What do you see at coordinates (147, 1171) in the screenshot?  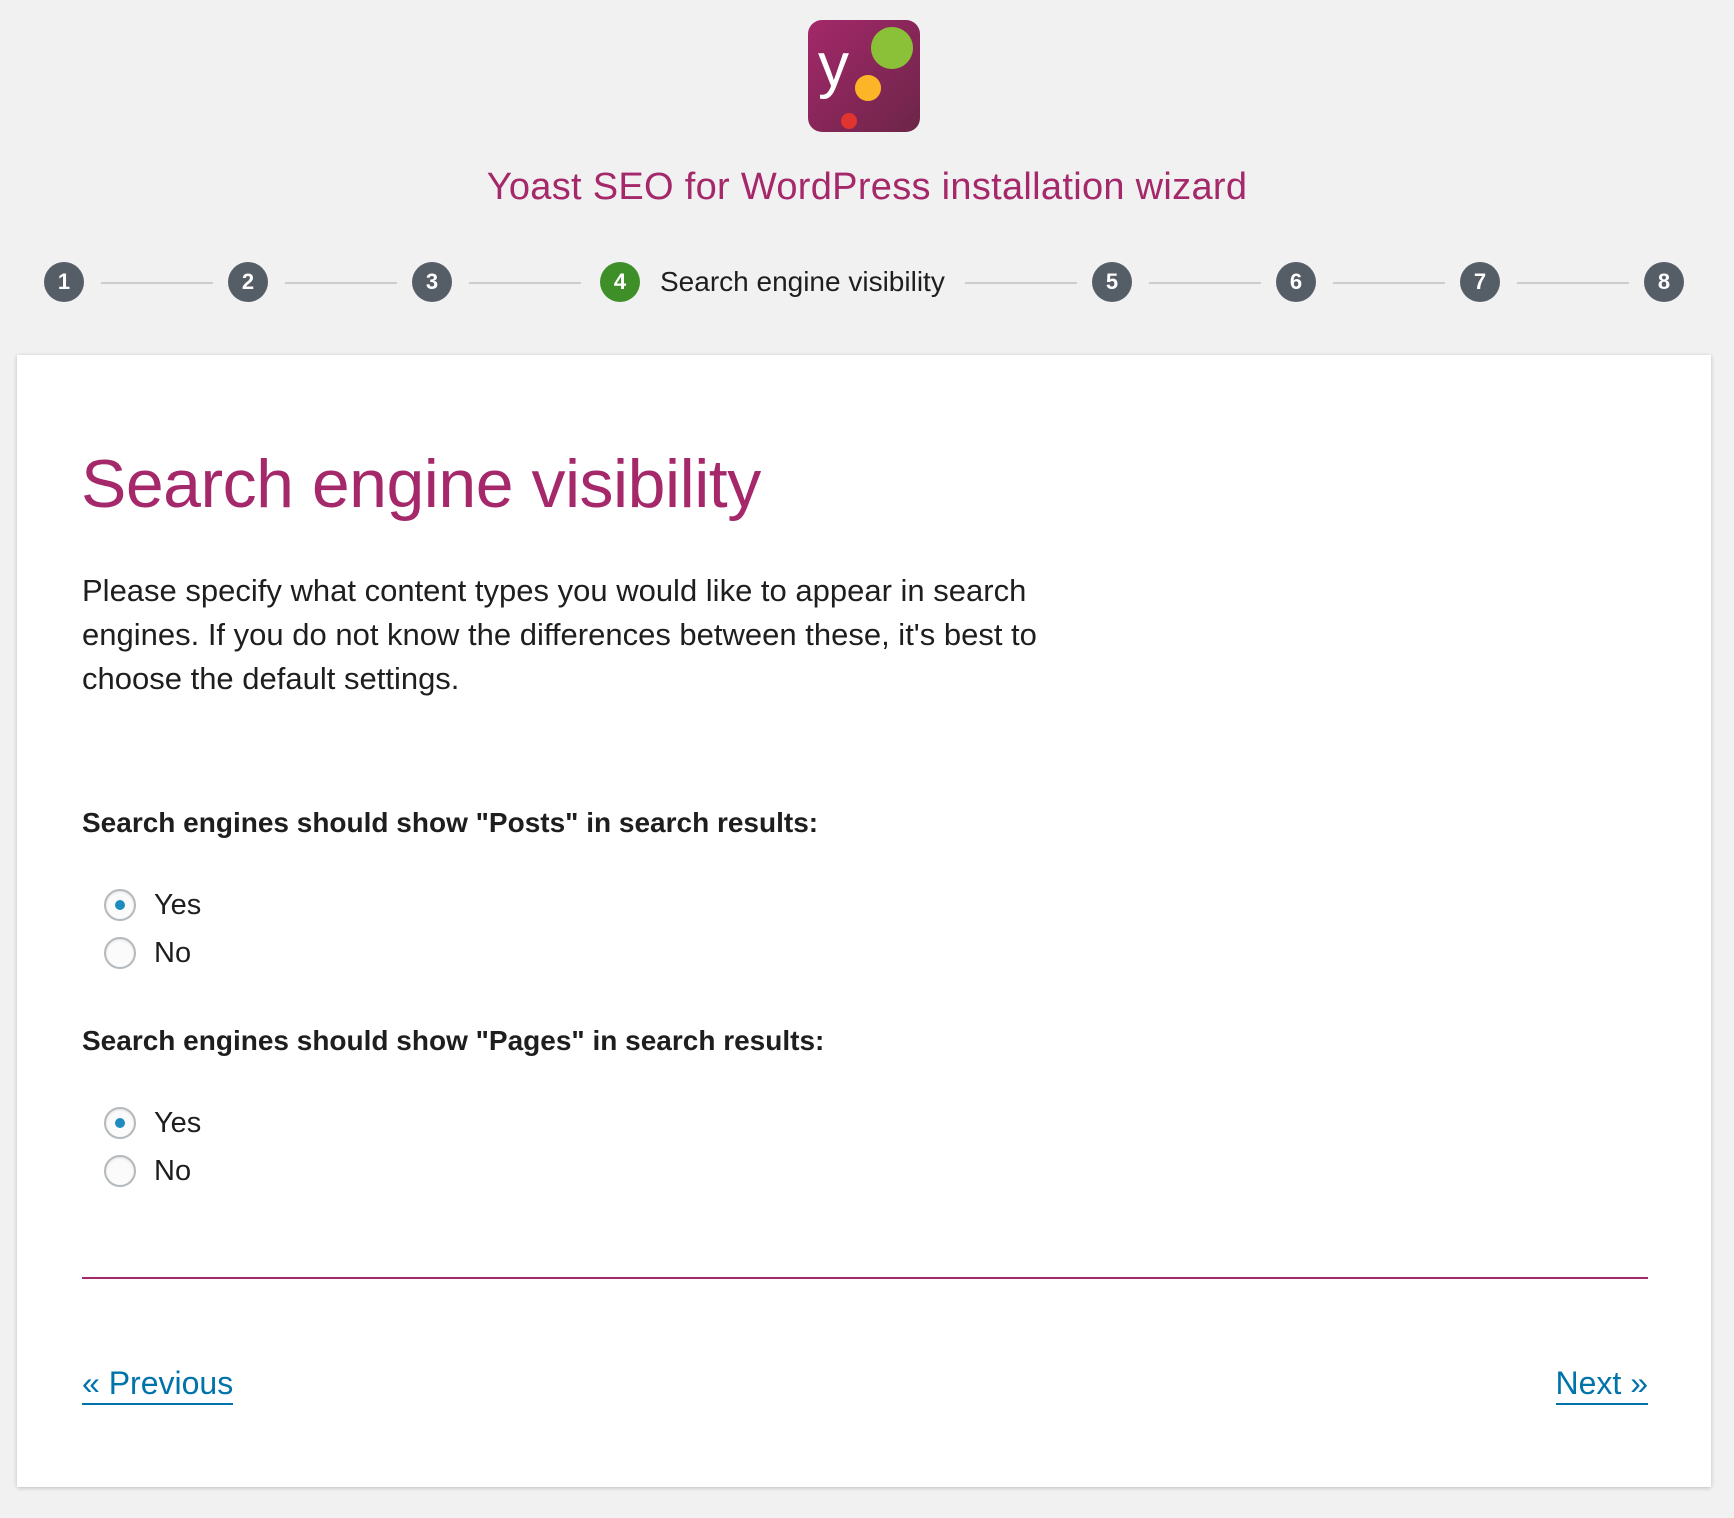 I see `pages-no-radio-option: No` at bounding box center [147, 1171].